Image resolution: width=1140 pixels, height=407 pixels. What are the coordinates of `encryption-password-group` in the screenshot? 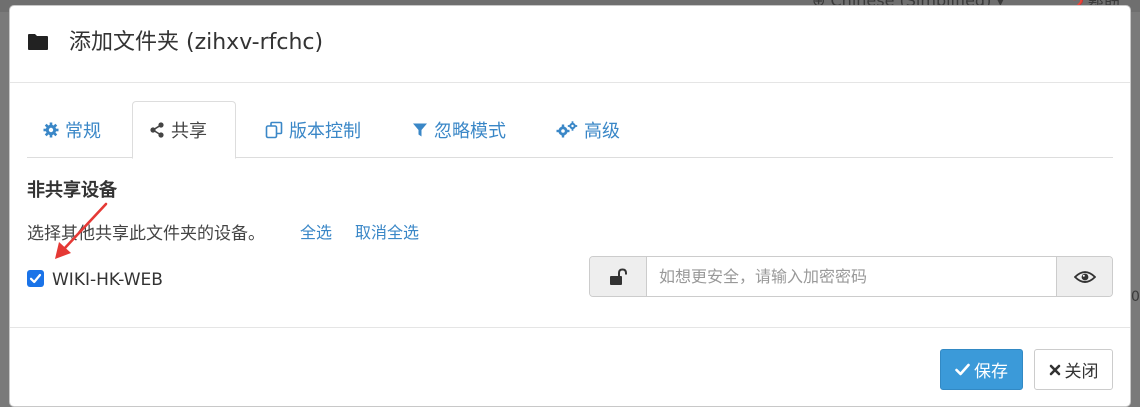 It's located at (851, 276).